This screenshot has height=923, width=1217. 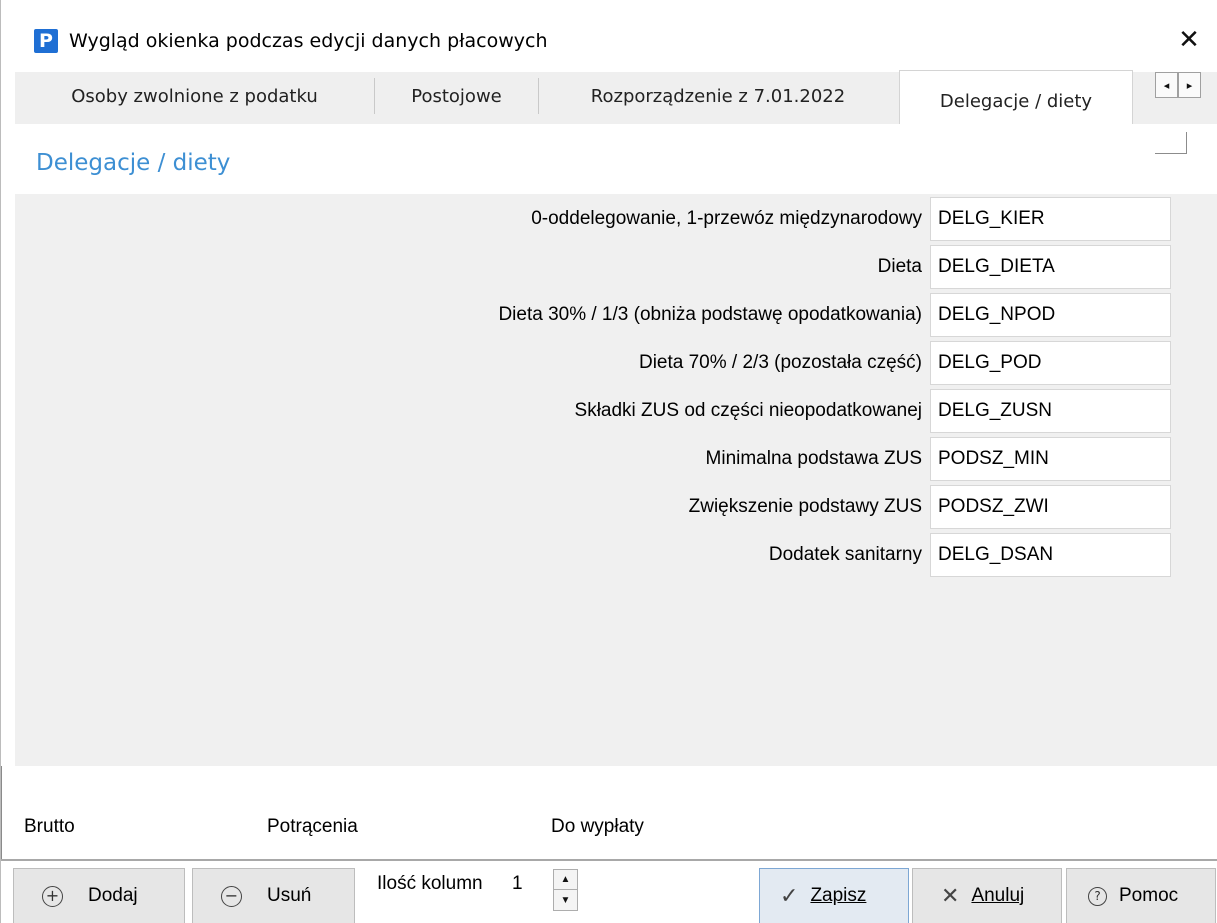 What do you see at coordinates (1050, 411) in the screenshot?
I see `field-input-skladki-zus: DELG_ZUSN` at bounding box center [1050, 411].